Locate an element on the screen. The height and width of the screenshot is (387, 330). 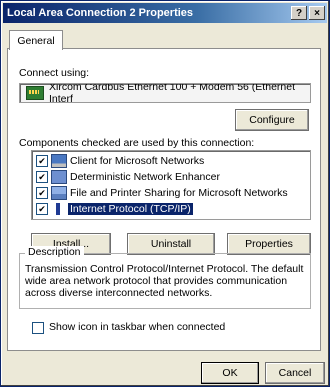
description-legend: Description is located at coordinates (54, 252).